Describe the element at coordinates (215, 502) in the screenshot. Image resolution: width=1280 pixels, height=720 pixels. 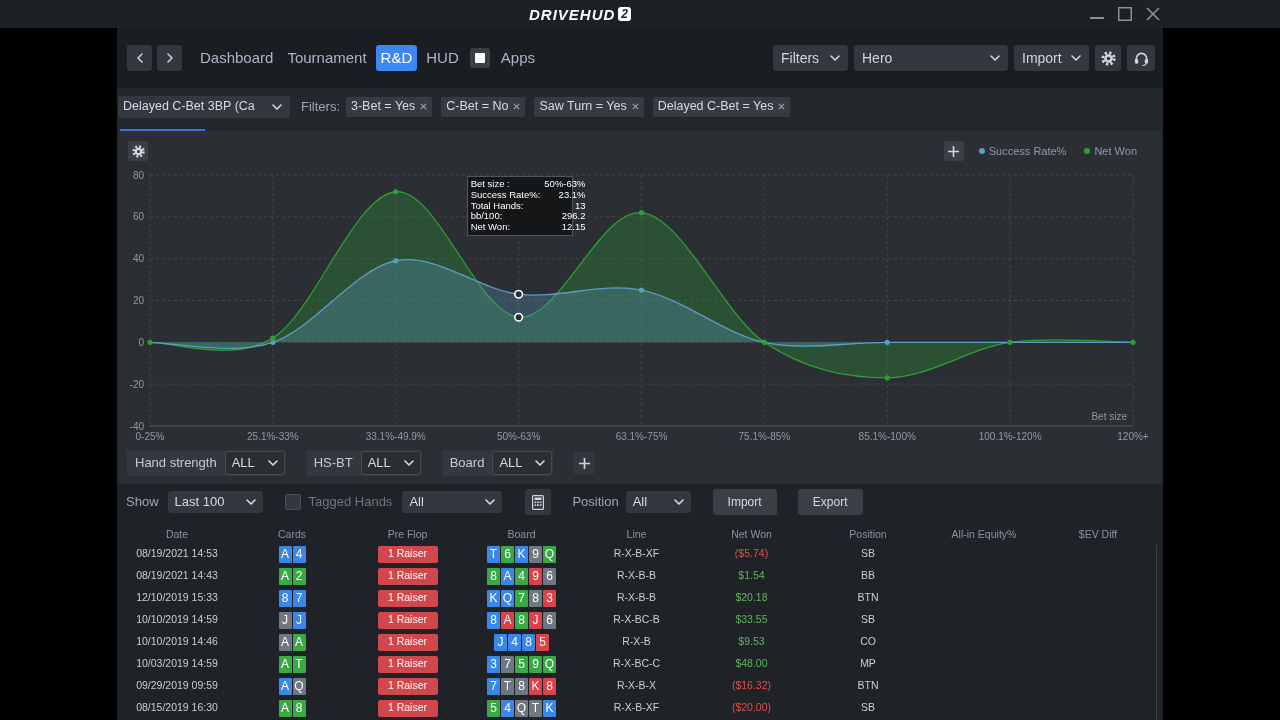
I see `show-dropdown: Last 100` at that location.